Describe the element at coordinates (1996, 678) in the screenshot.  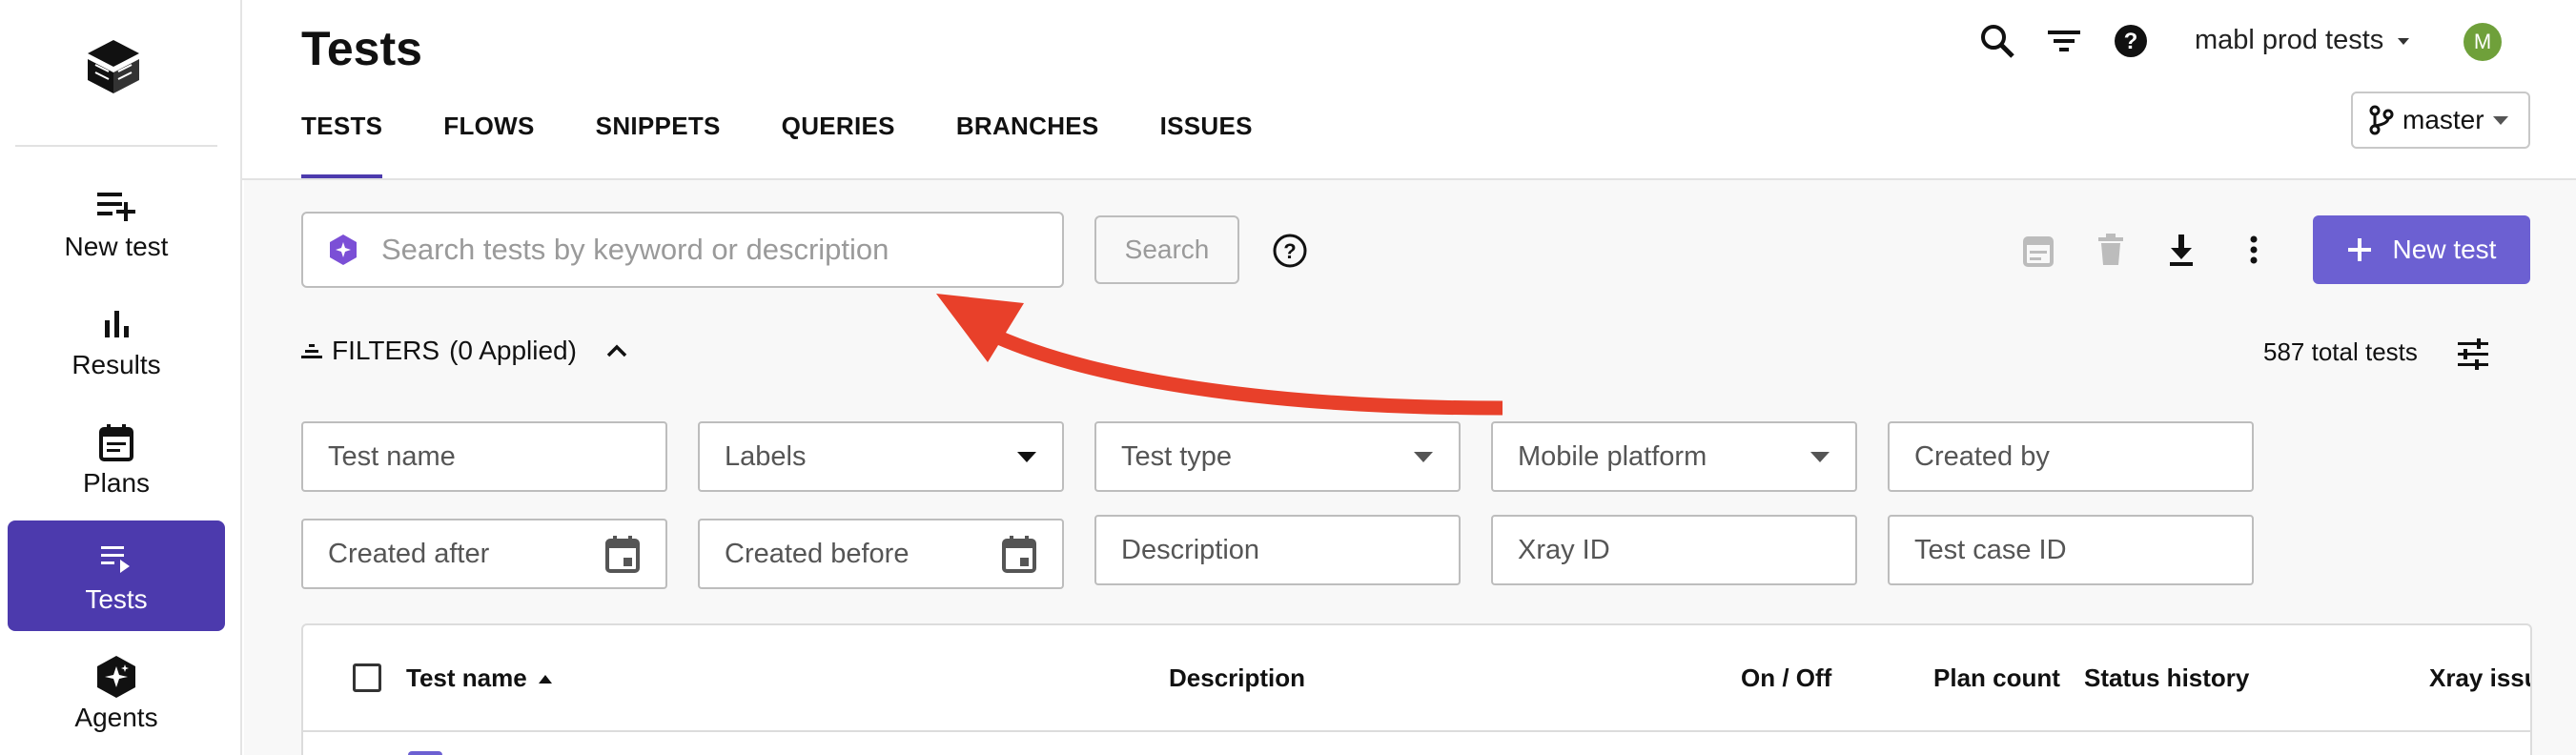
I see `column-header-plan-count: Plan count` at that location.